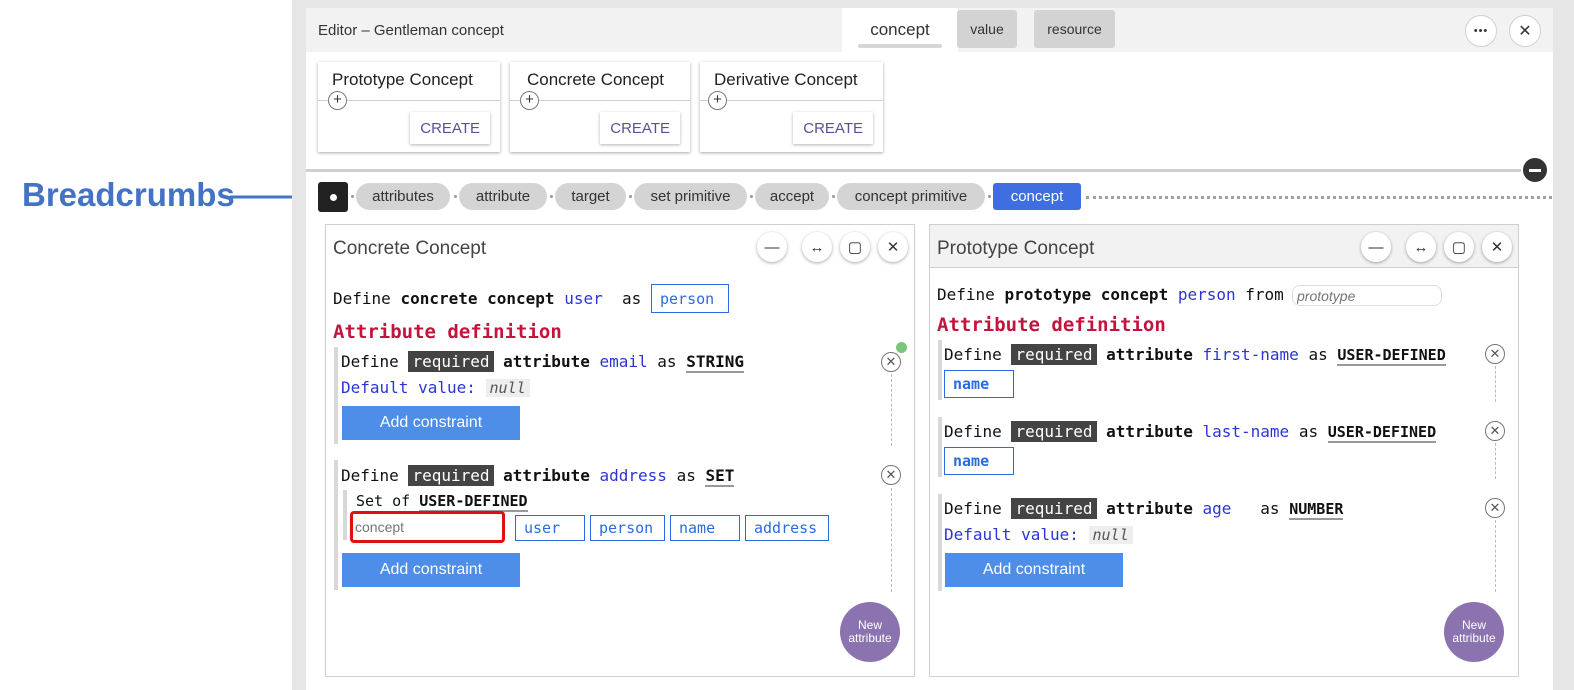  What do you see at coordinates (473, 502) in the screenshot?
I see `set-type: USER-DEFINED` at bounding box center [473, 502].